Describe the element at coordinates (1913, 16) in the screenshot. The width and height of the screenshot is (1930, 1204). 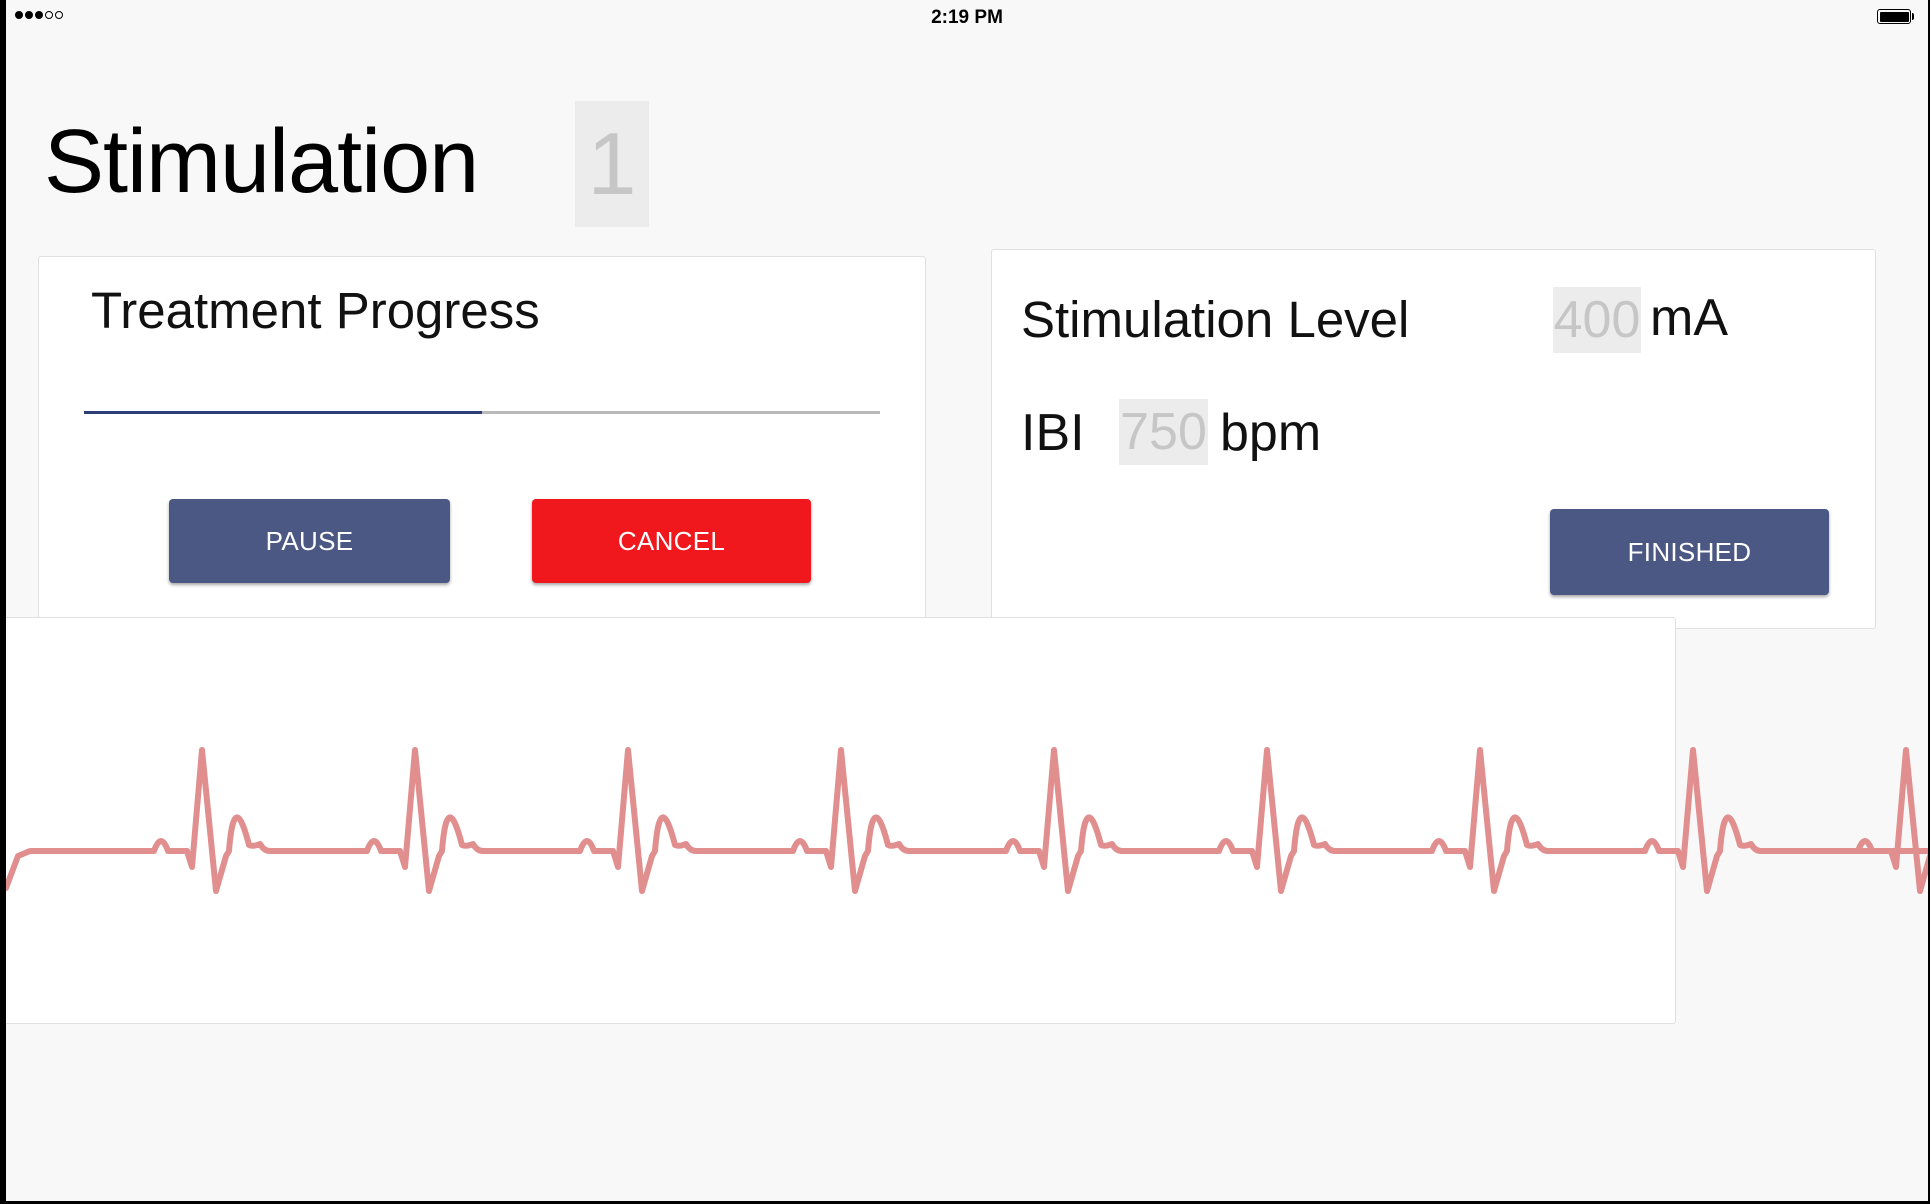
I see `battery-tip` at that location.